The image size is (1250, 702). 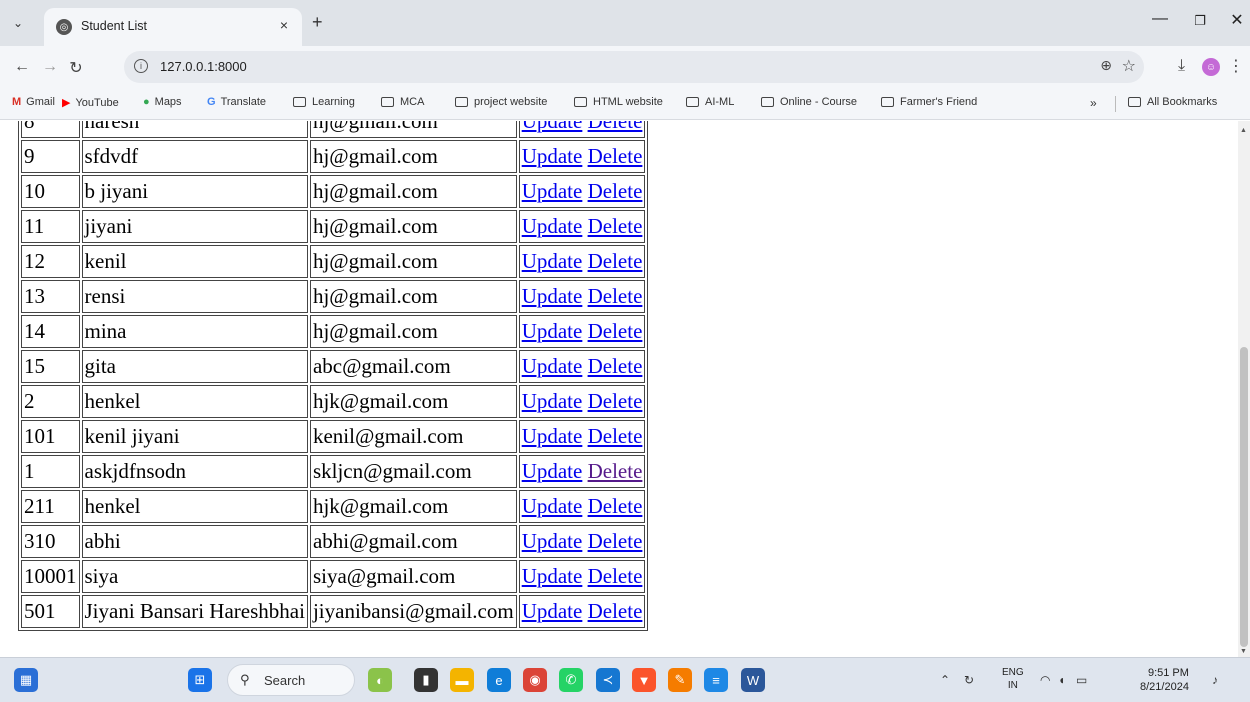 What do you see at coordinates (680, 680) in the screenshot?
I see `app-icon: ✎` at bounding box center [680, 680].